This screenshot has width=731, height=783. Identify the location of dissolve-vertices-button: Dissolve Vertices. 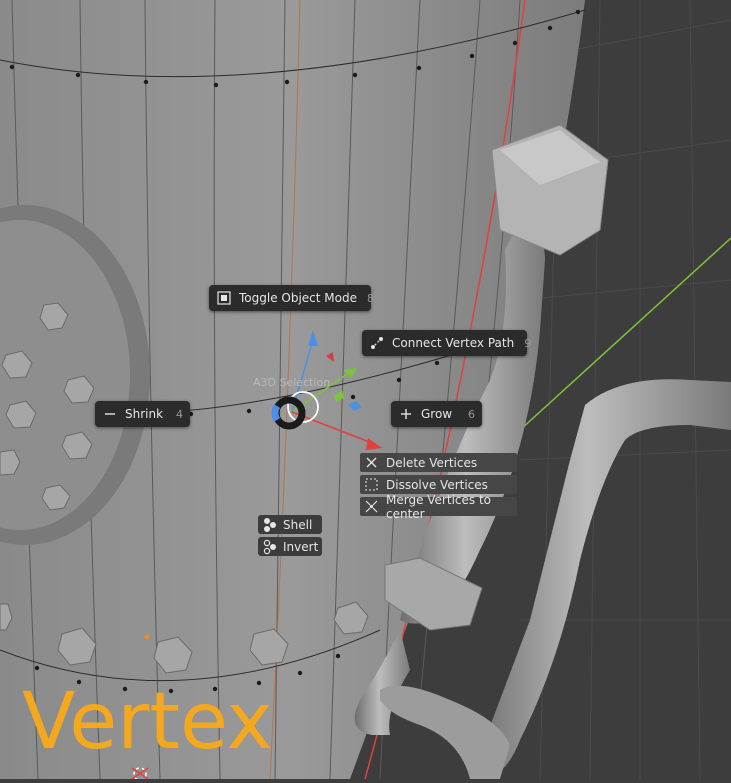
(438, 484).